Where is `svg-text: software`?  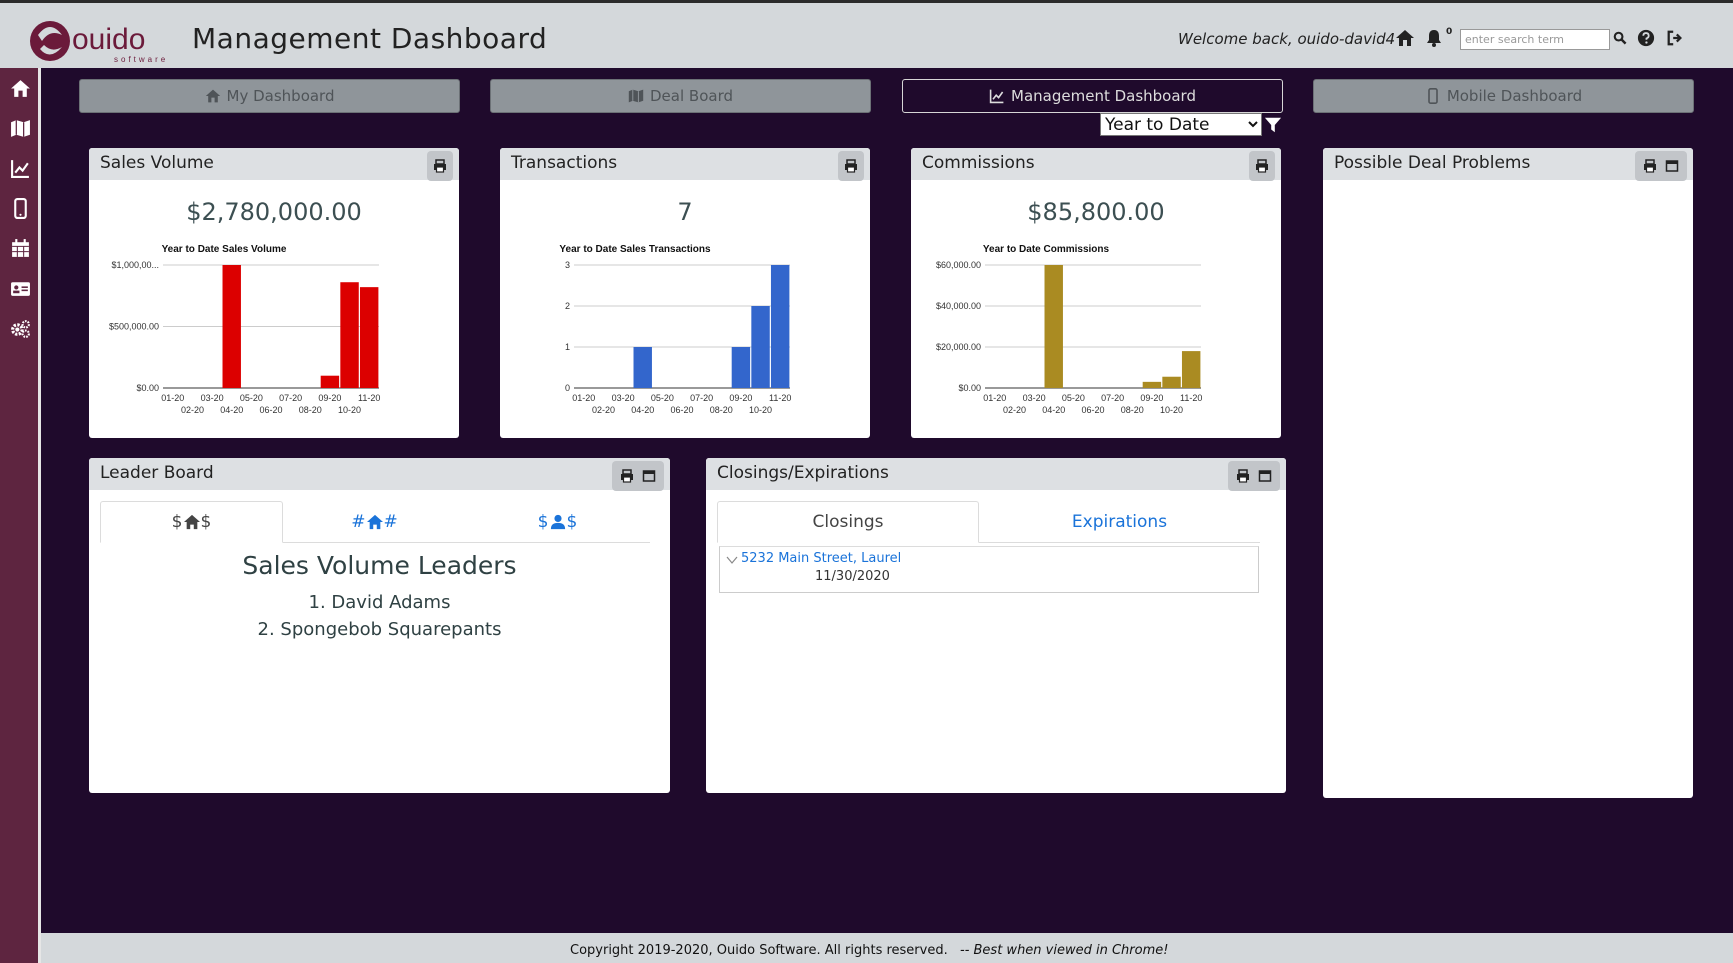 svg-text: software is located at coordinates (141, 59).